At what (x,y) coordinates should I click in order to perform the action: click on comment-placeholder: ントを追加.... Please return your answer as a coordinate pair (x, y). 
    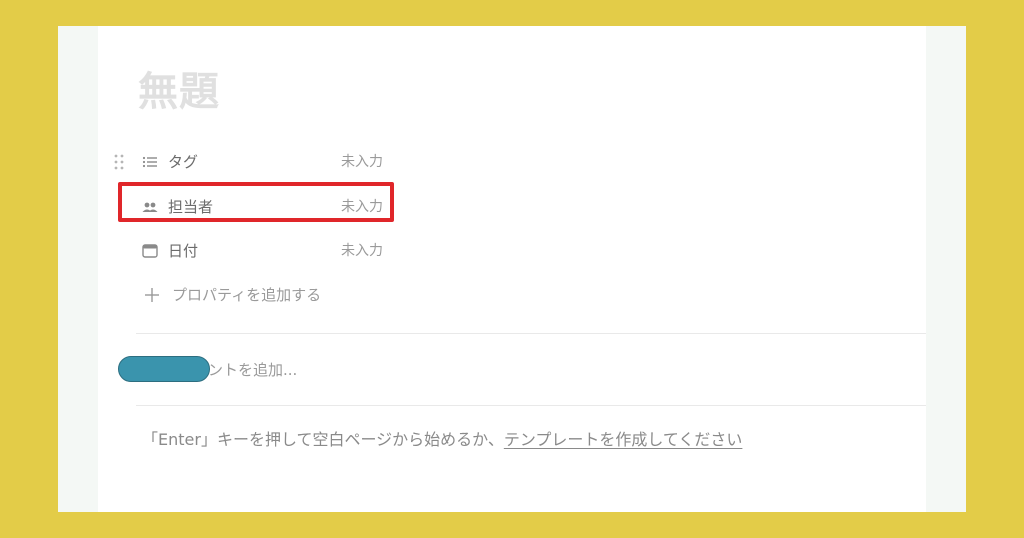
    Looking at the image, I should click on (253, 370).